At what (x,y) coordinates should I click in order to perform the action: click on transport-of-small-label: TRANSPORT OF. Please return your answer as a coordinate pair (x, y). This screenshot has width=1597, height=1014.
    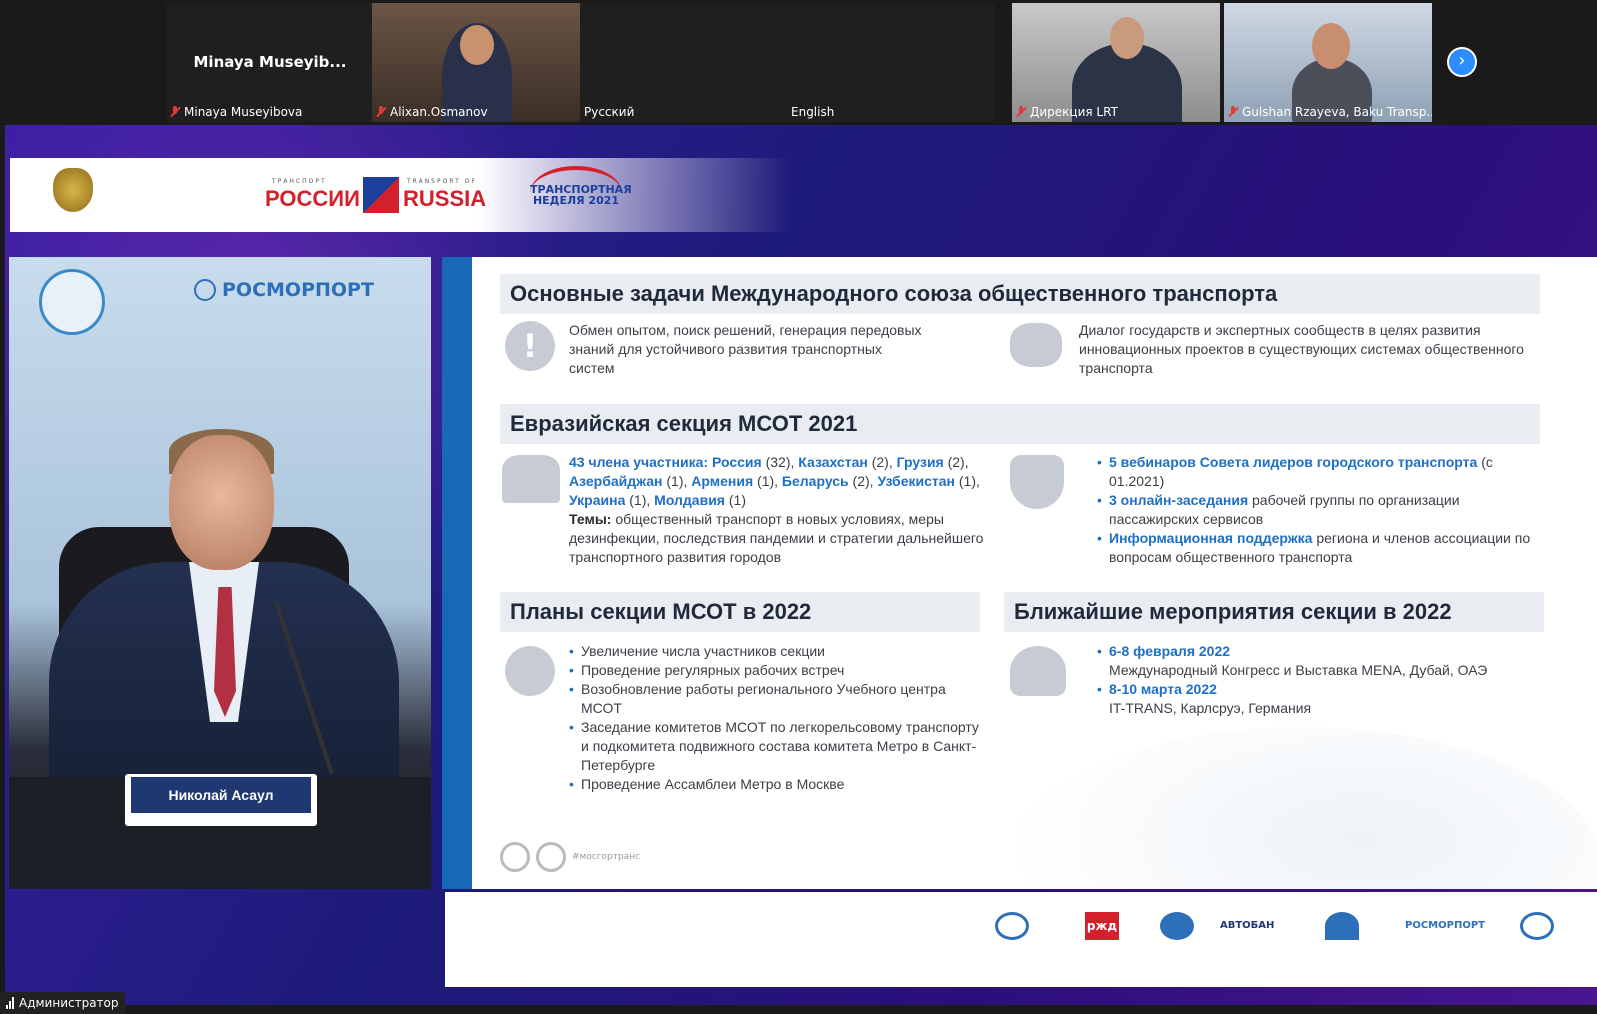
    Looking at the image, I should click on (442, 181).